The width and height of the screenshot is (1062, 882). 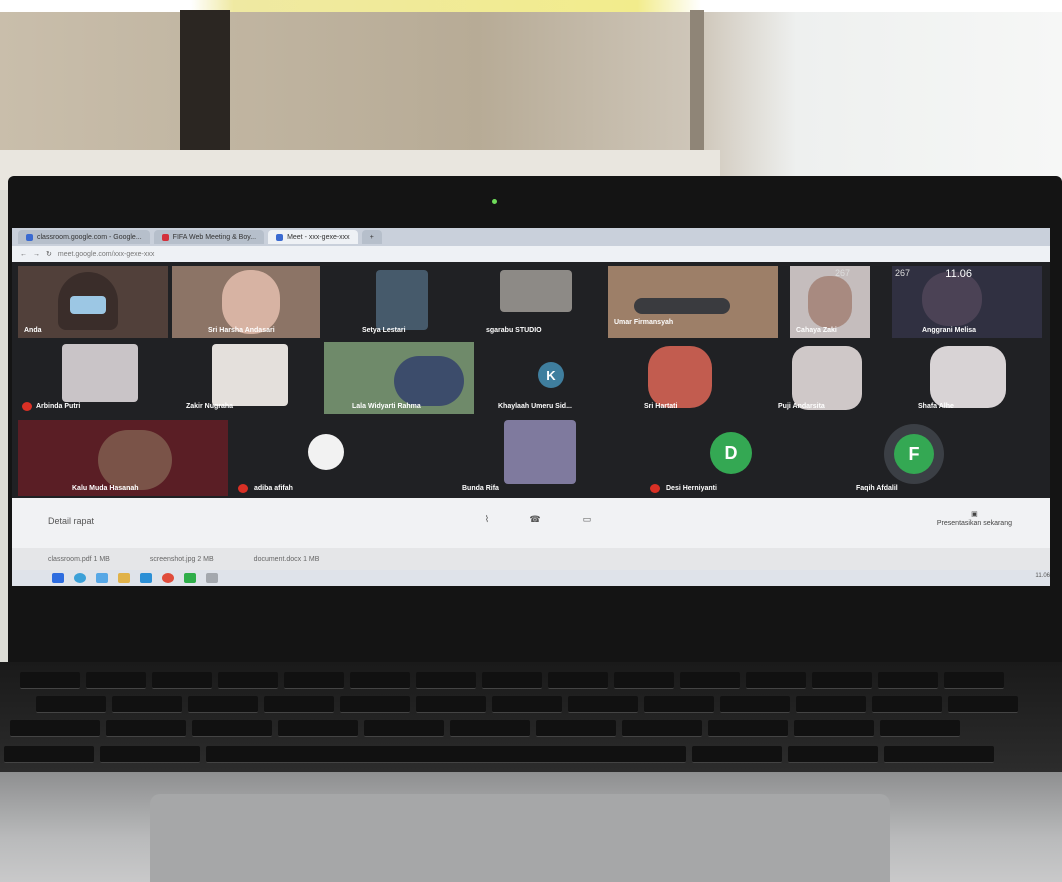 I want to click on participant-tile: Sri Hartati, so click(x=702, y=378).